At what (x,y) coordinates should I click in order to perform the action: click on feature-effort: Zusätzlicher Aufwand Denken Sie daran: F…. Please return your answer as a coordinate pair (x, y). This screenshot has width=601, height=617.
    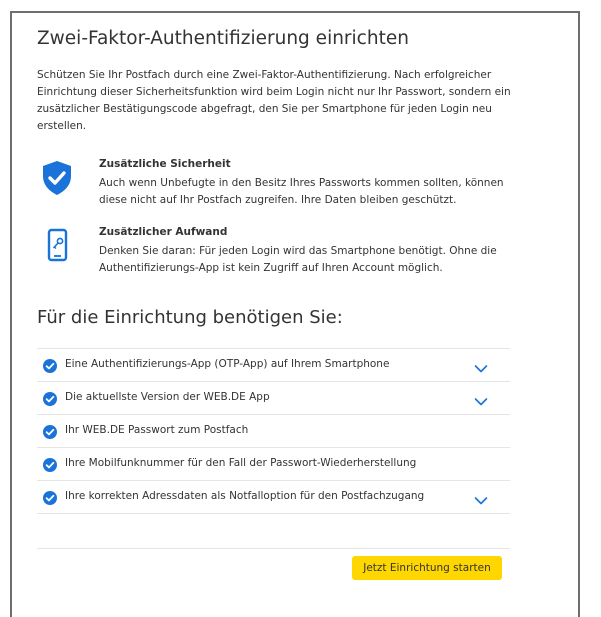
    Looking at the image, I should click on (277, 251).